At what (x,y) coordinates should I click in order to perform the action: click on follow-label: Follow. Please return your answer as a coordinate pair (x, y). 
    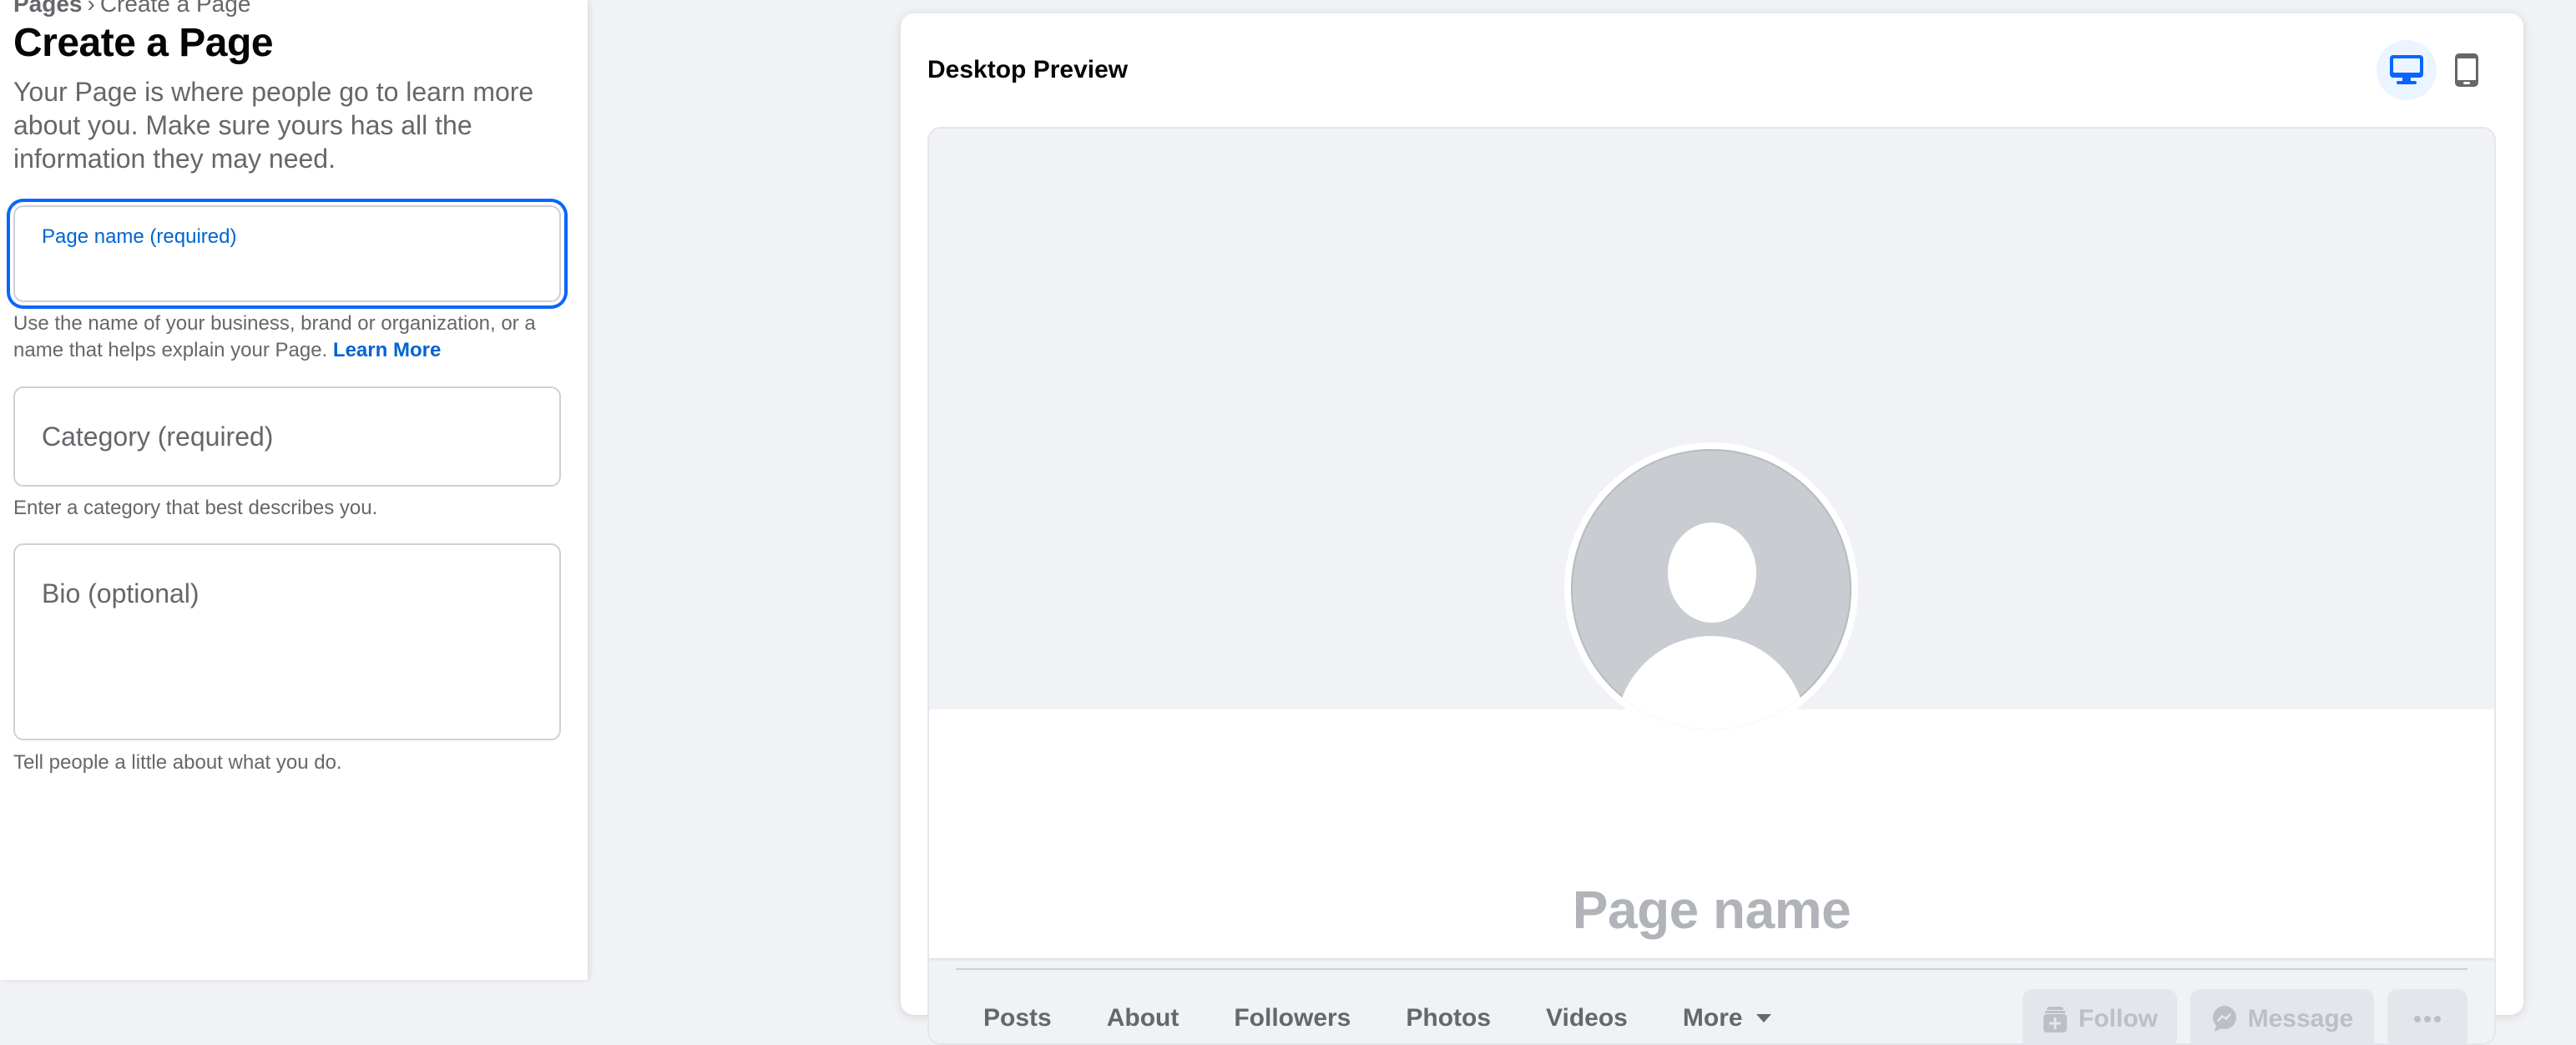
    Looking at the image, I should click on (2118, 1018).